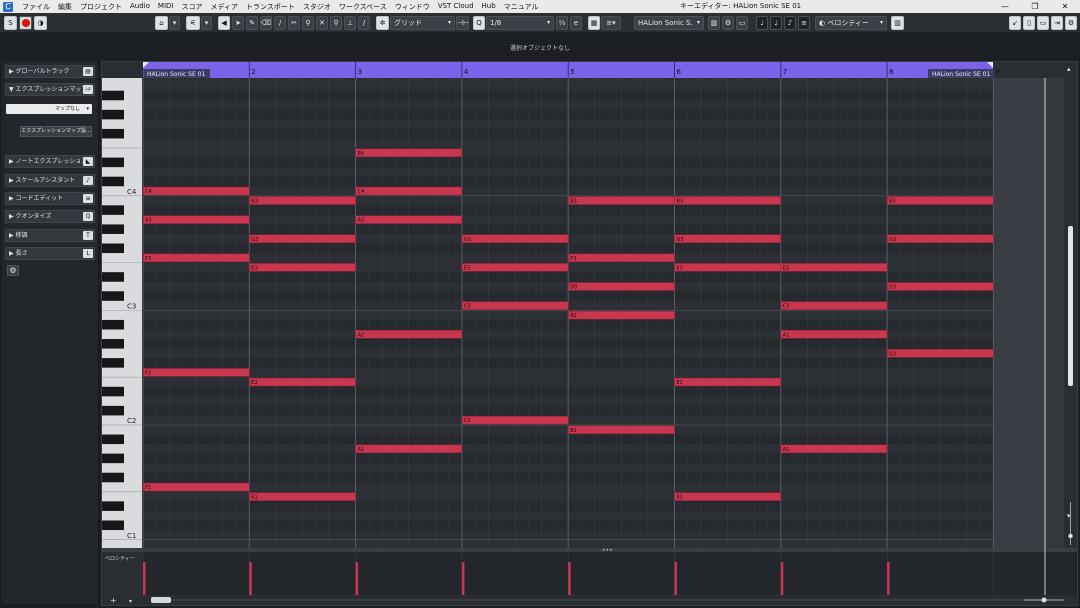  Describe the element at coordinates (161, 23) in the screenshot. I see `show-info-button: ⌂` at that location.